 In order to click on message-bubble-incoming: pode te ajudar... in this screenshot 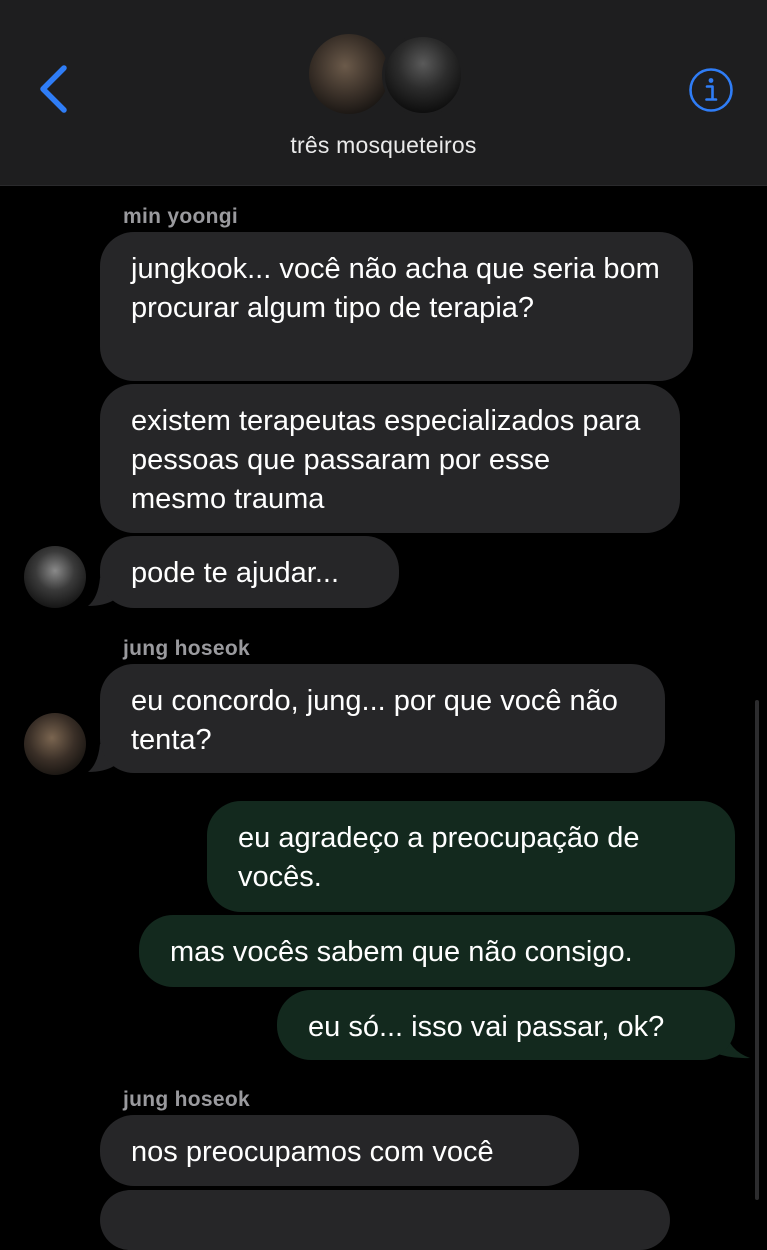, I will do `click(249, 572)`.